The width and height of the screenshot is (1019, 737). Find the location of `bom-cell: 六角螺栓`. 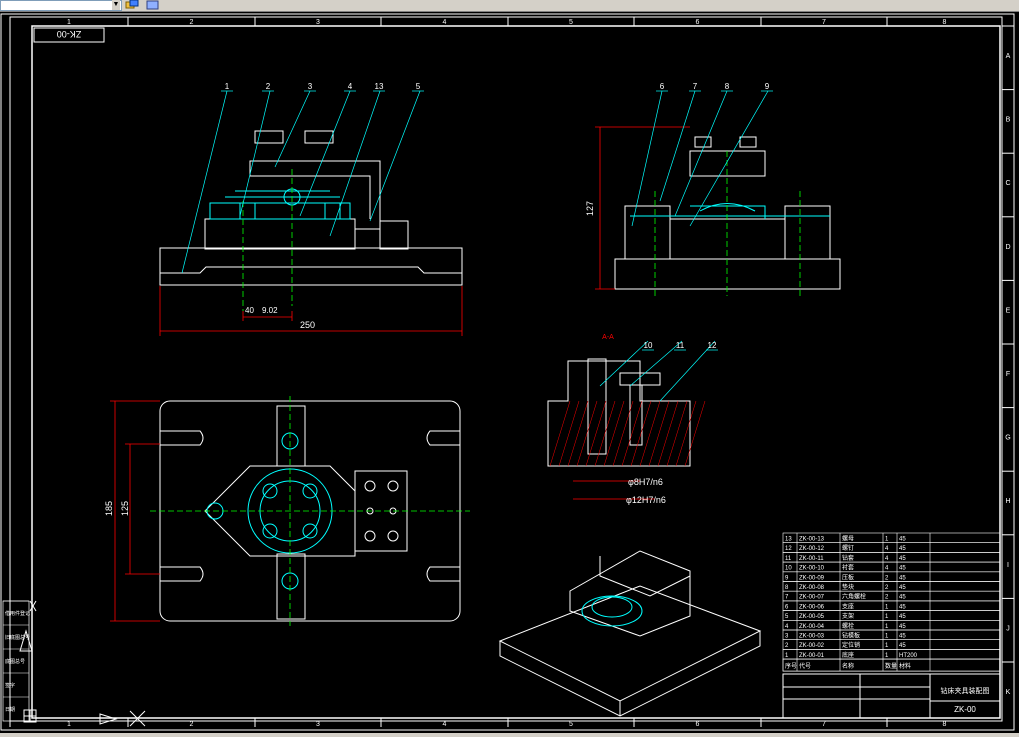

bom-cell: 六角螺栓 is located at coordinates (854, 597).